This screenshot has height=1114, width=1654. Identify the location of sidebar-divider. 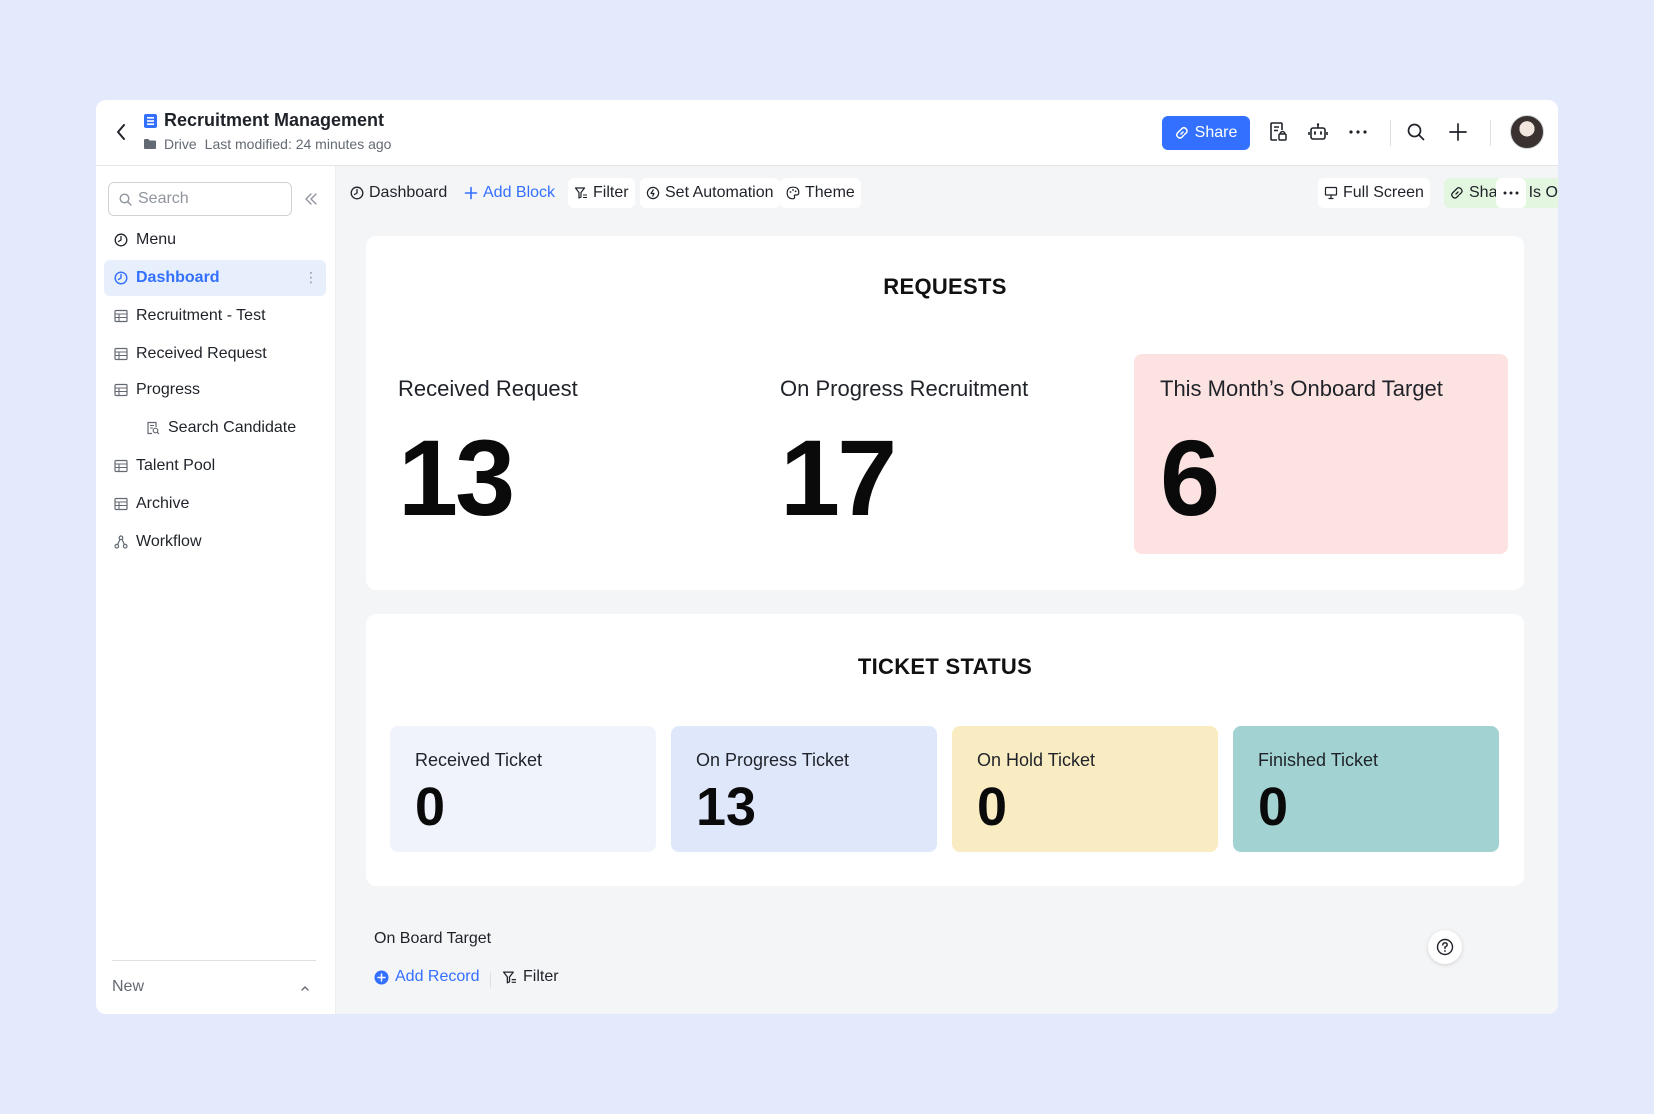
(214, 960).